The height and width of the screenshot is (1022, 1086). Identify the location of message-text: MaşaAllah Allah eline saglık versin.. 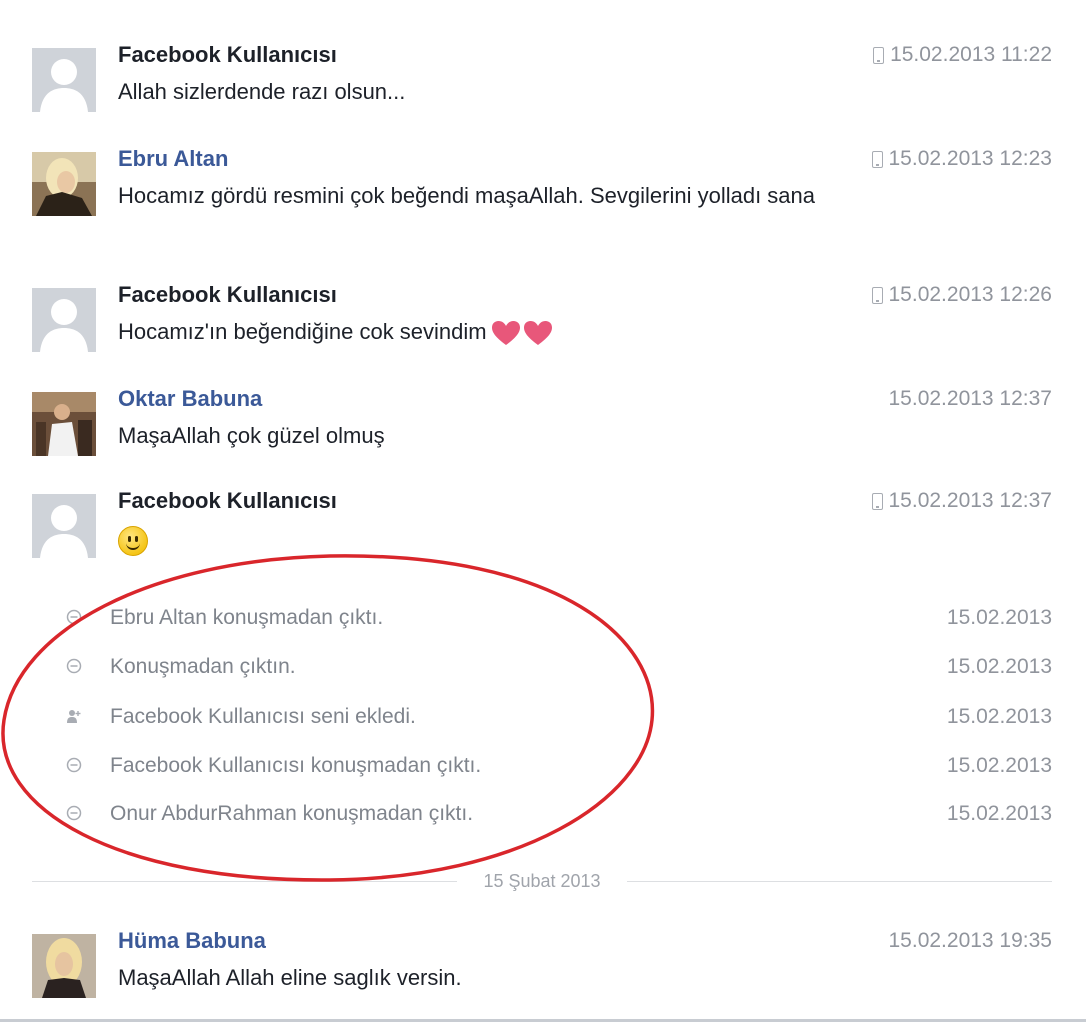
(290, 977).